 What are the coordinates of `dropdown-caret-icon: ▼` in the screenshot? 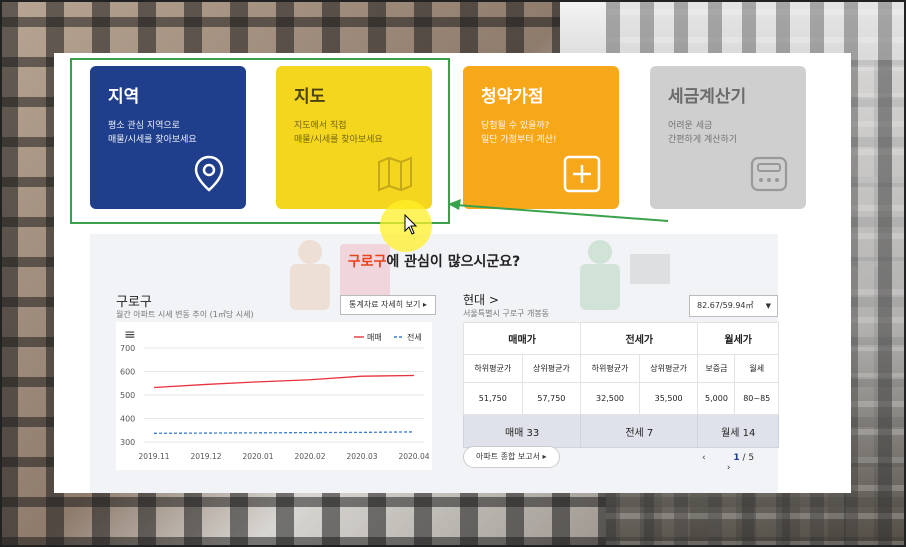 It's located at (768, 306).